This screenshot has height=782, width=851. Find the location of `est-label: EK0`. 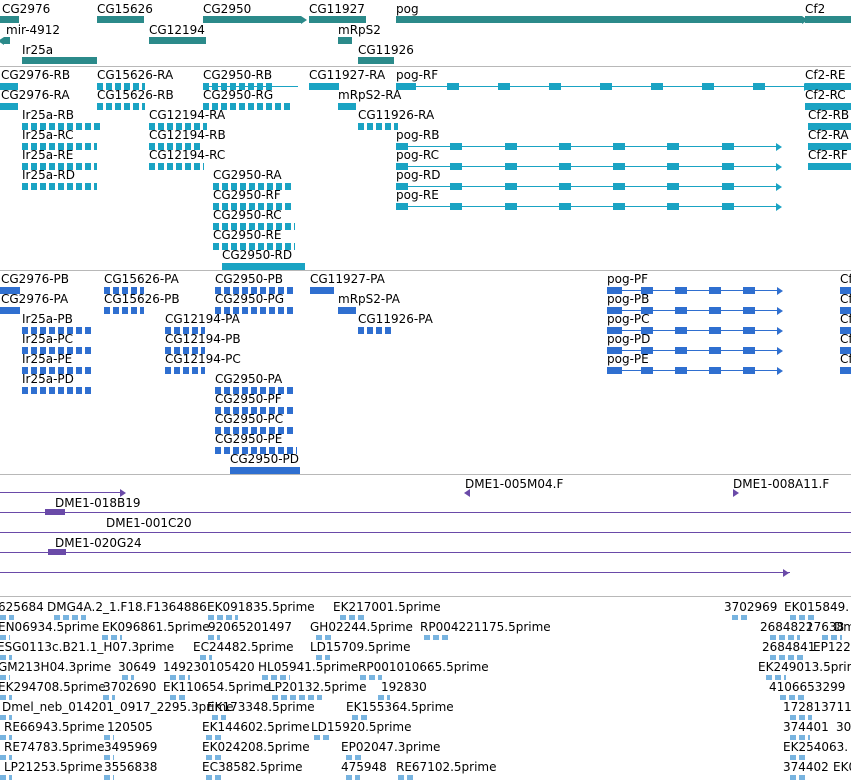

est-label: EK0 is located at coordinates (842, 767).